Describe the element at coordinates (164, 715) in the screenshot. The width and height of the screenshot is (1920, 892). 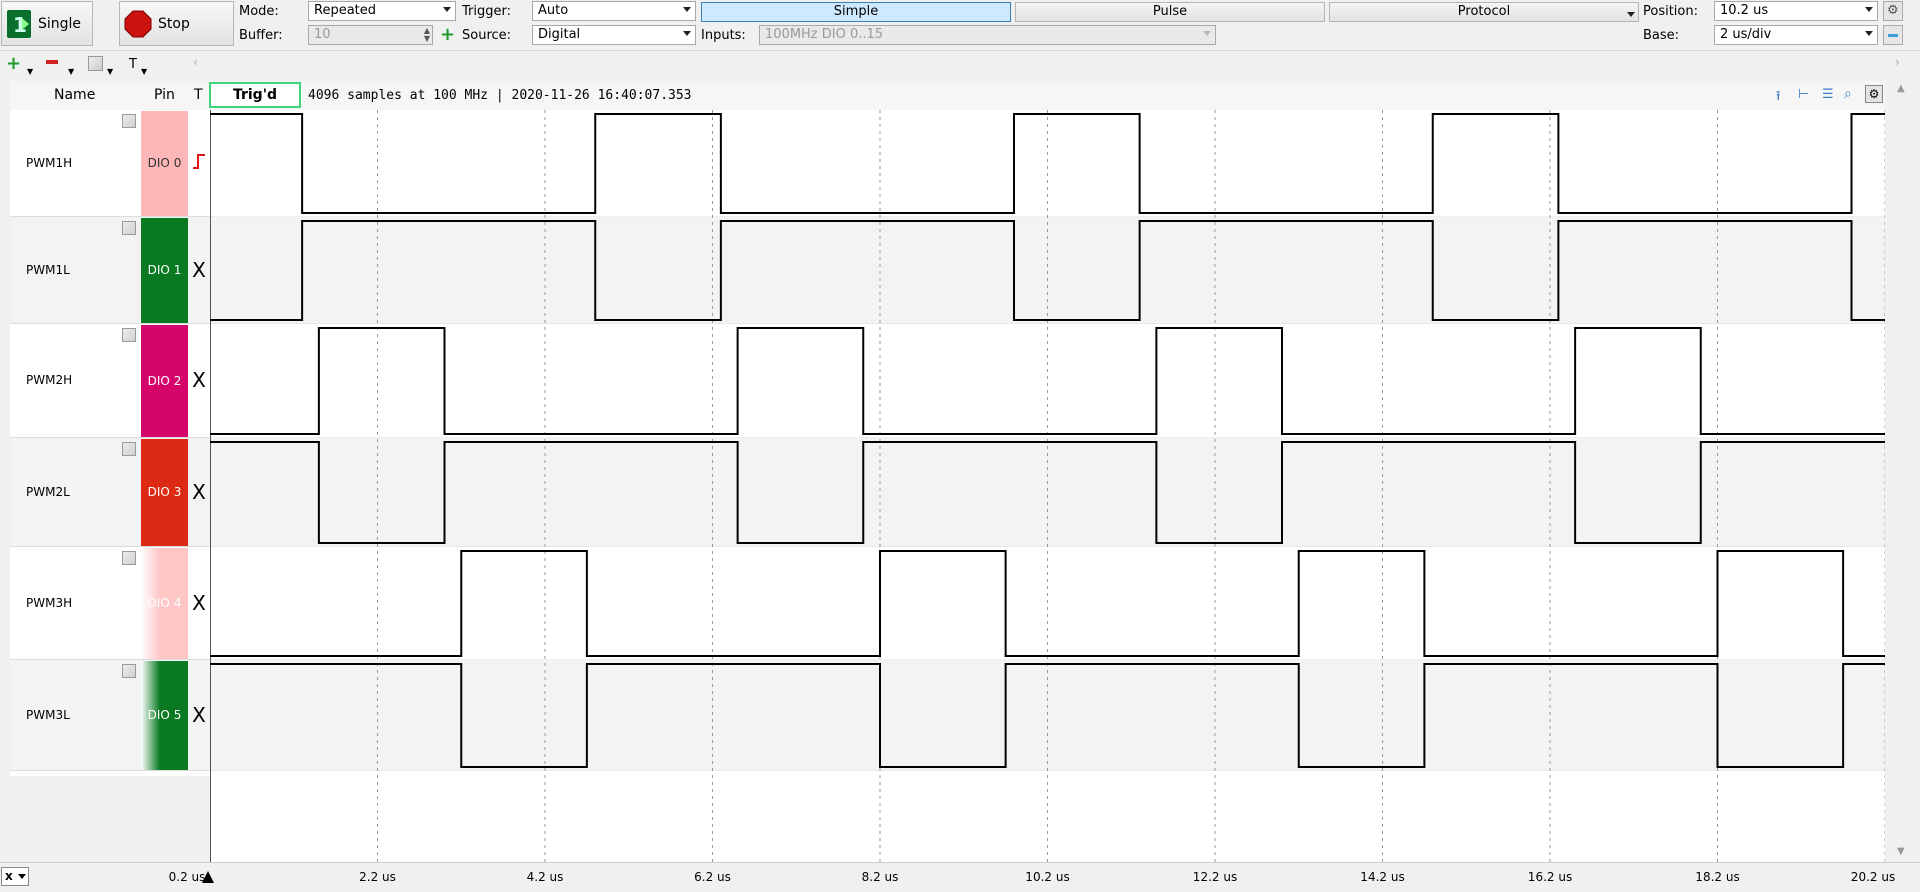
I see `pin-badge: DIO 5` at that location.